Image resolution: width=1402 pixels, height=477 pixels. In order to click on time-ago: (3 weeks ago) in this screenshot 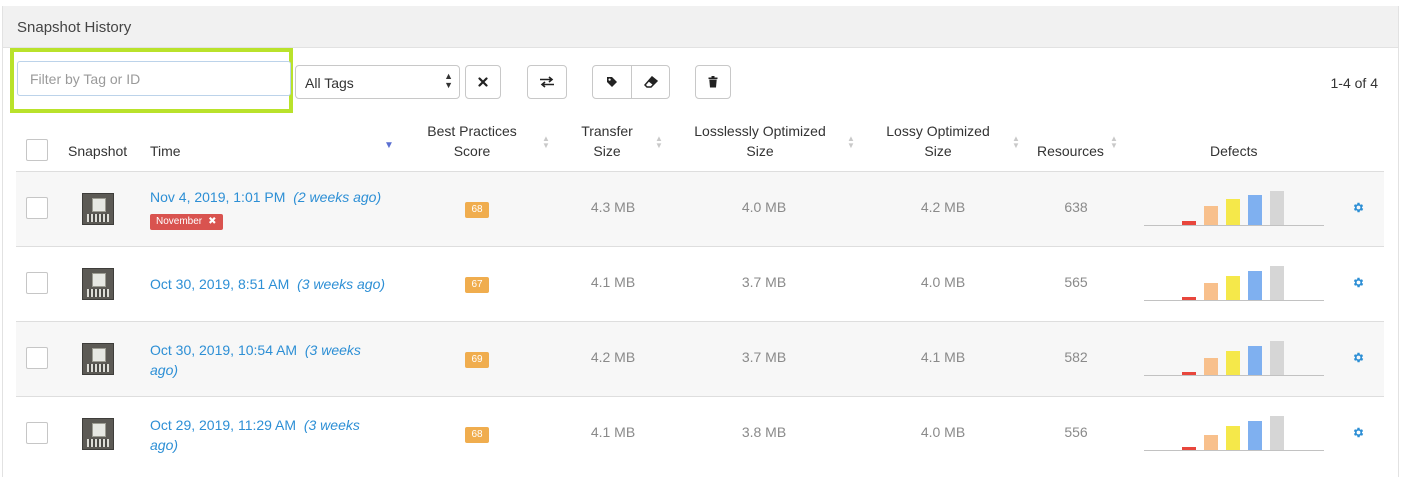, I will do `click(341, 284)`.